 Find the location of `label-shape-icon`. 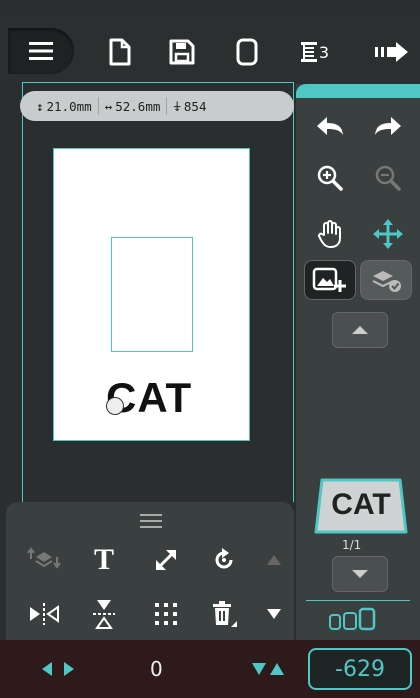

label-shape-icon is located at coordinates (247, 52).